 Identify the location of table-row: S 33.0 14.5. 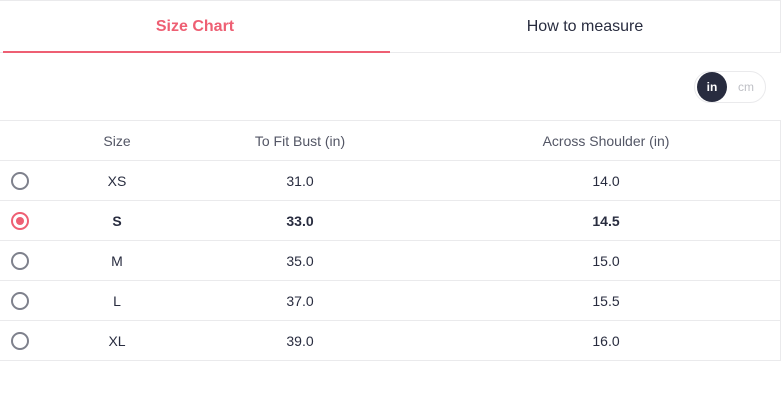
(390, 221).